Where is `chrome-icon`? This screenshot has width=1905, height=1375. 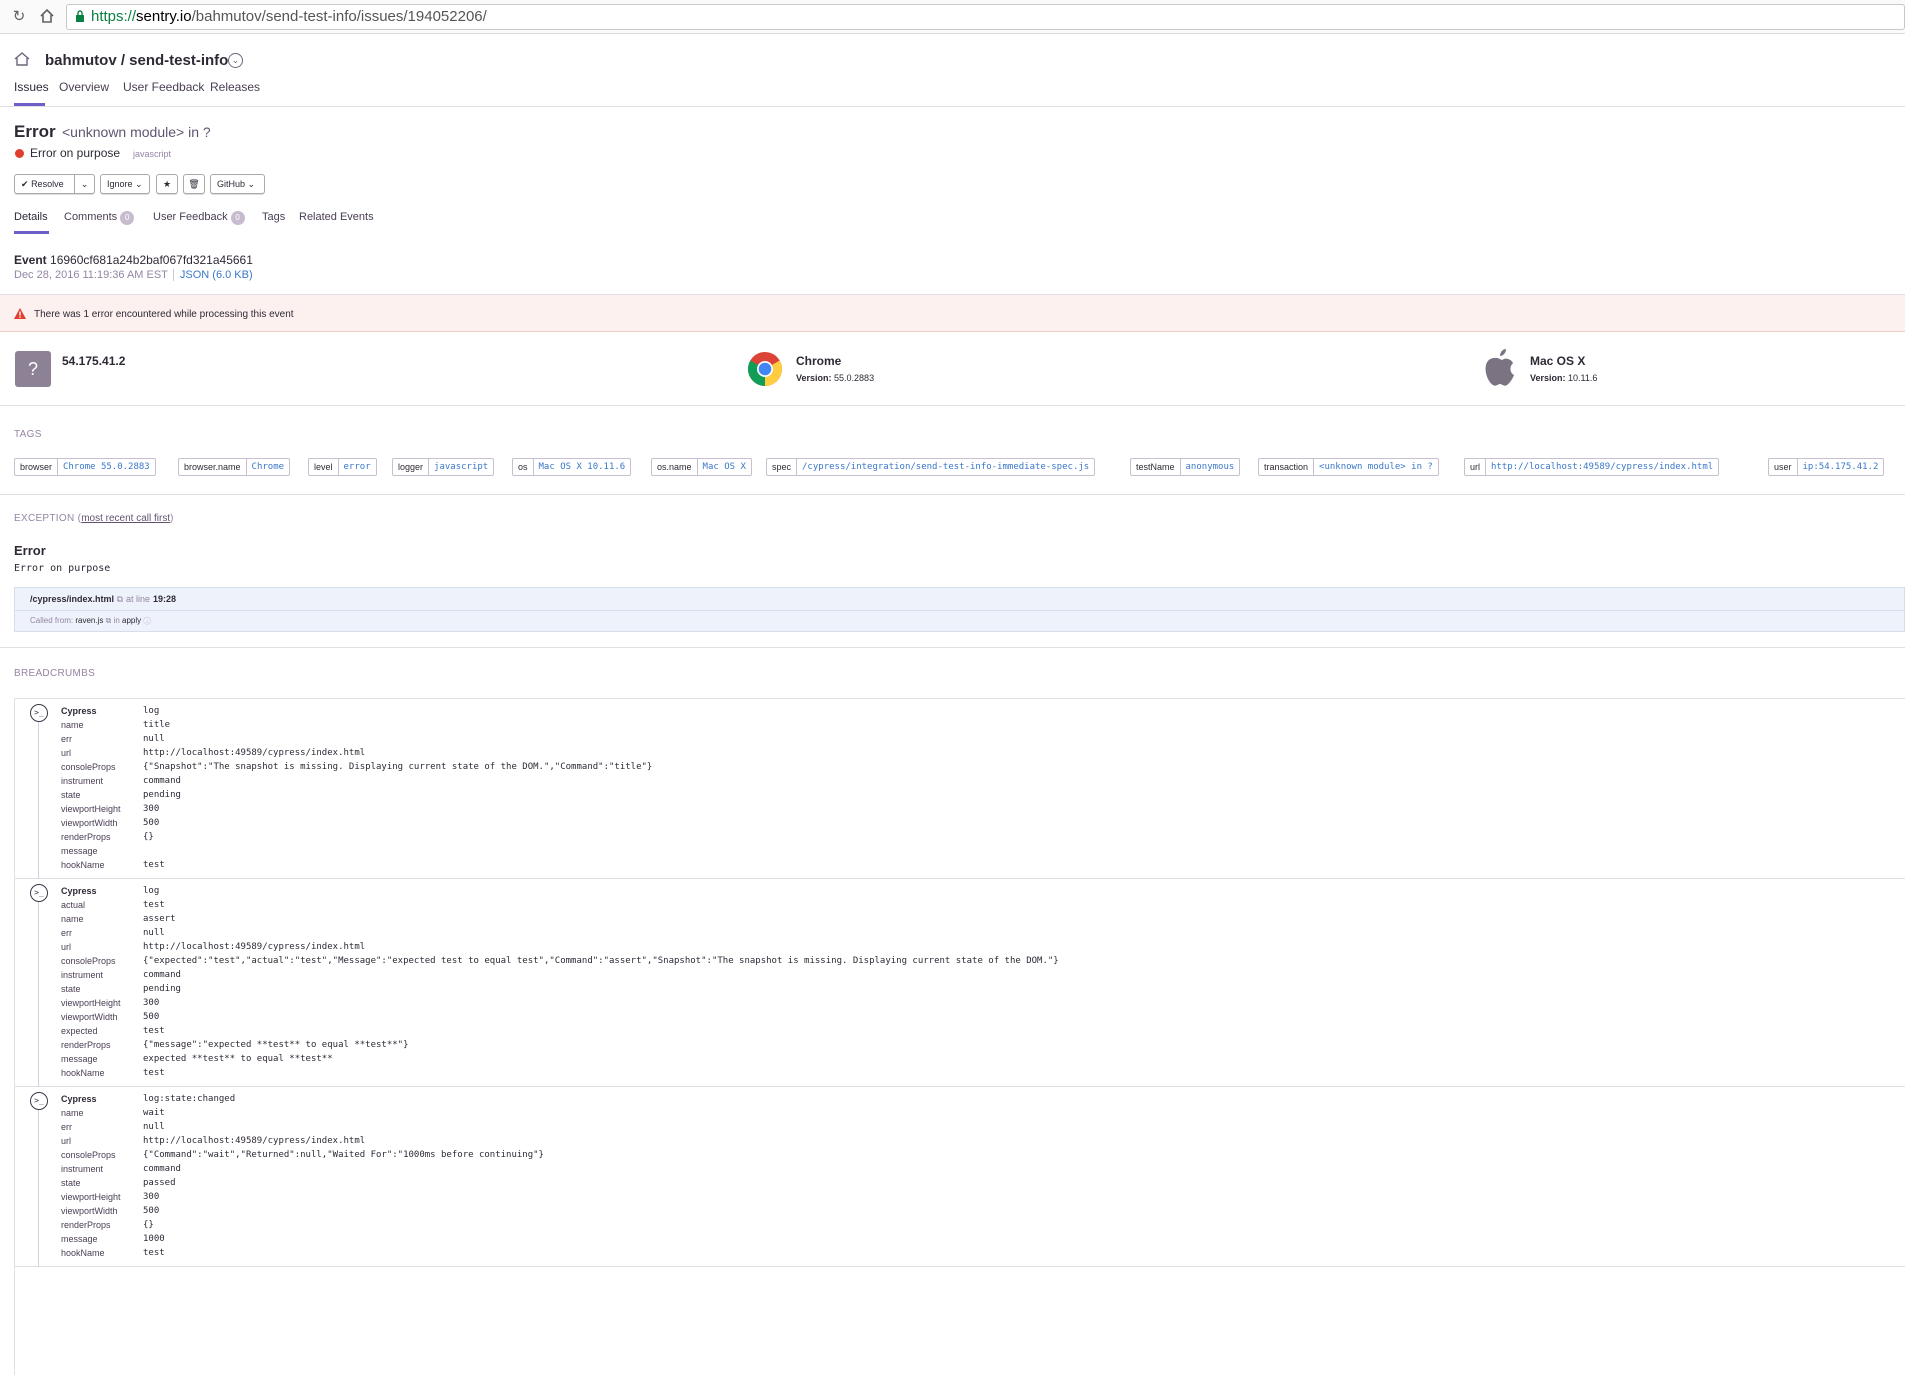
chrome-icon is located at coordinates (765, 369).